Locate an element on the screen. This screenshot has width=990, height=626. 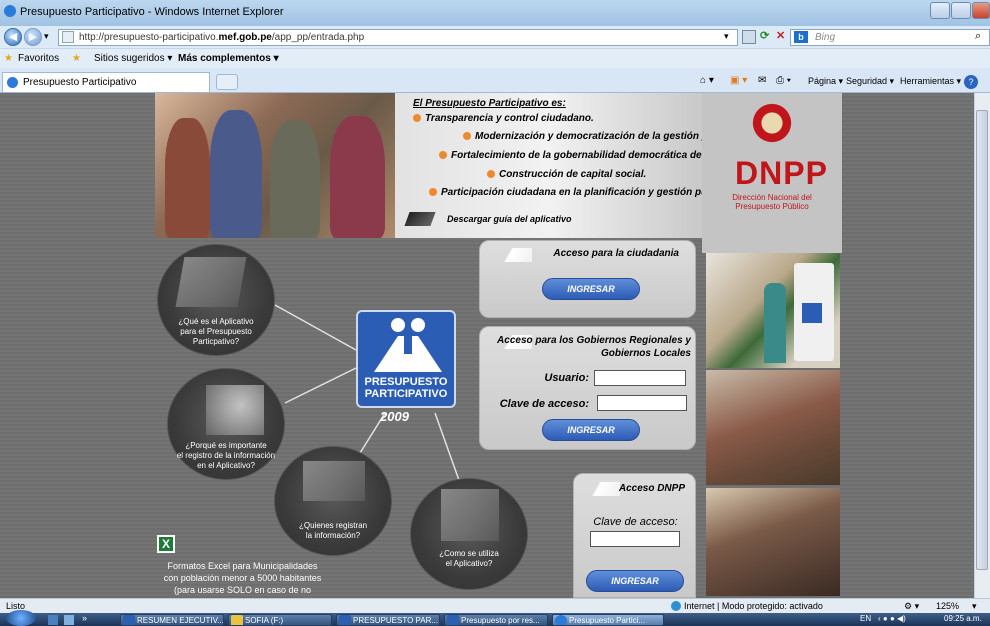
star-icon: ★ is located at coordinates (8, 58).